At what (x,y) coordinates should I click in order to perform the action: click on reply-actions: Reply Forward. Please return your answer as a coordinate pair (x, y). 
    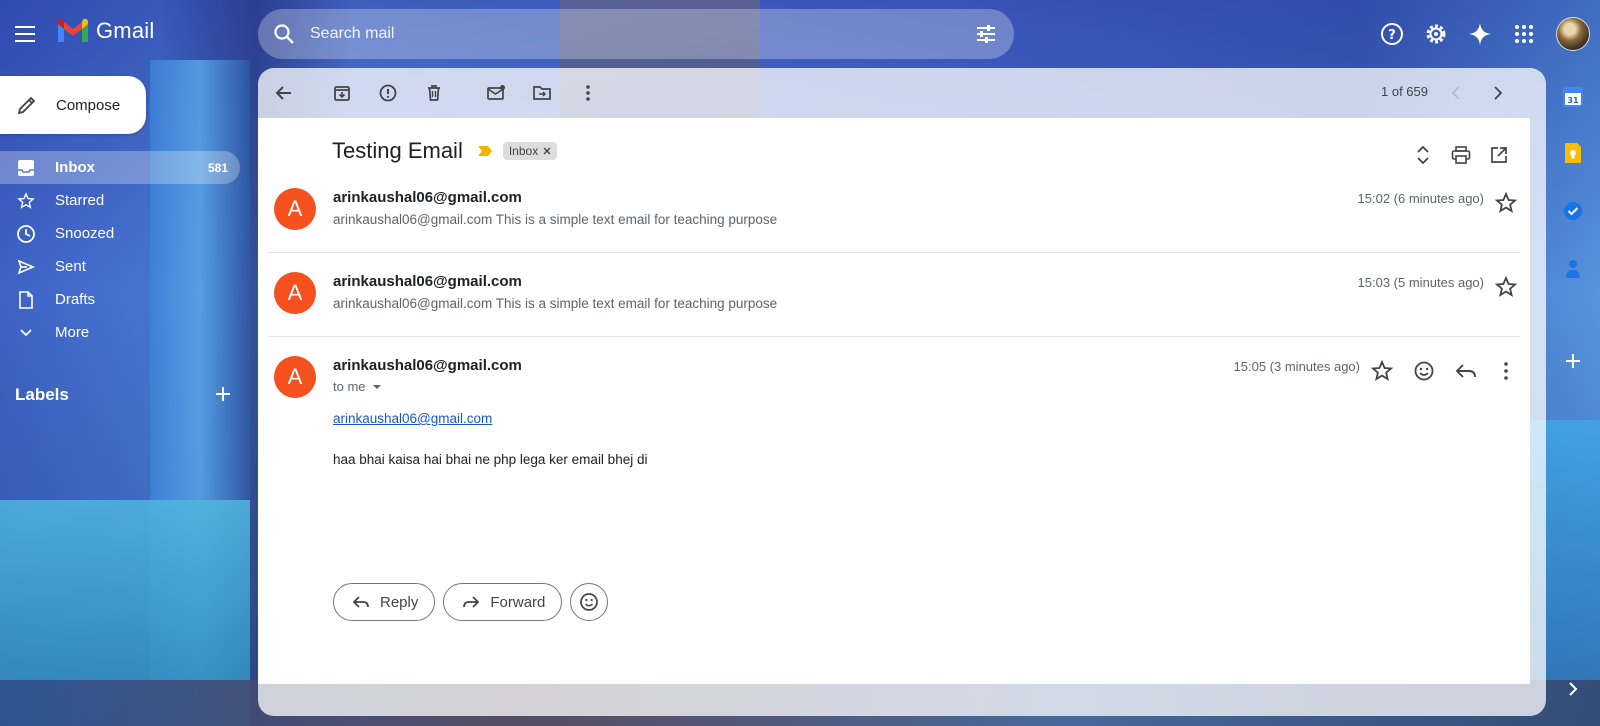
    Looking at the image, I should click on (471, 602).